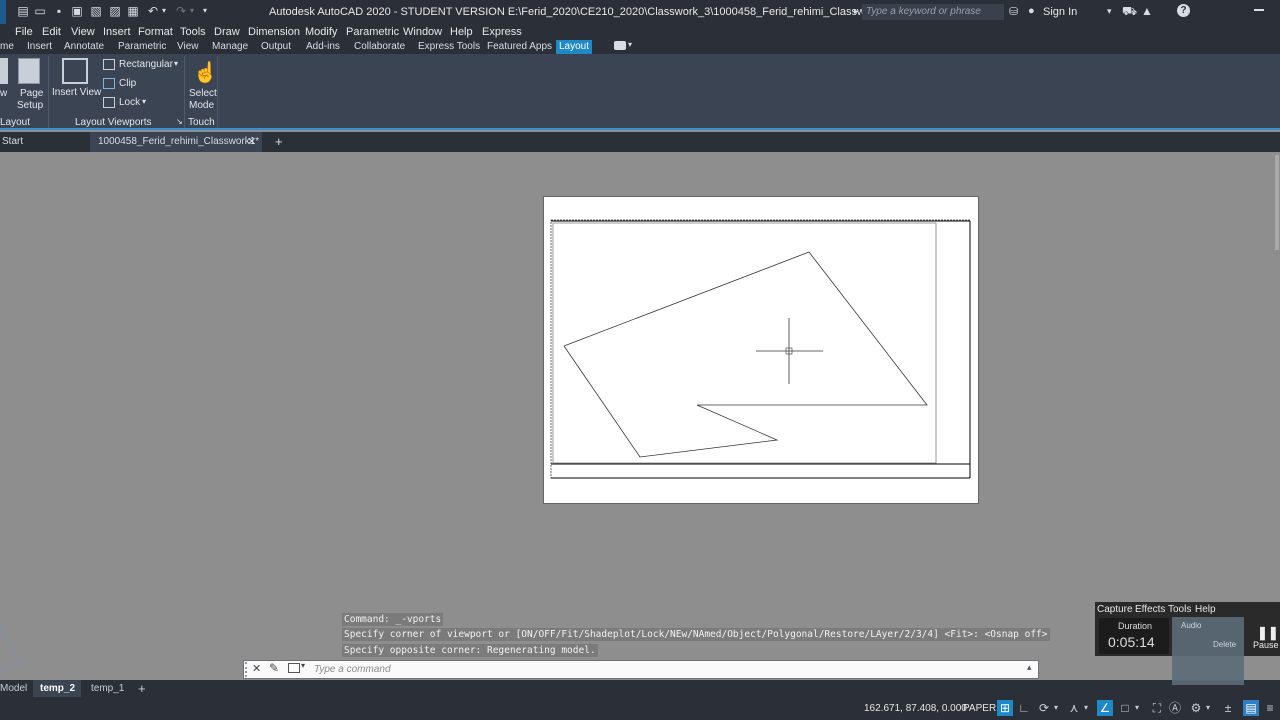  What do you see at coordinates (1147, 11) in the screenshot?
I see `autodesk-app-icon: ▲` at bounding box center [1147, 11].